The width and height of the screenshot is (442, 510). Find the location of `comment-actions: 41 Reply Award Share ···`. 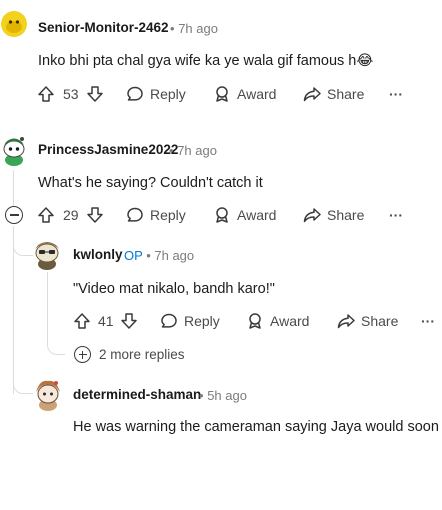

comment-actions: 41 Reply Award Share ··· is located at coordinates (221, 321).